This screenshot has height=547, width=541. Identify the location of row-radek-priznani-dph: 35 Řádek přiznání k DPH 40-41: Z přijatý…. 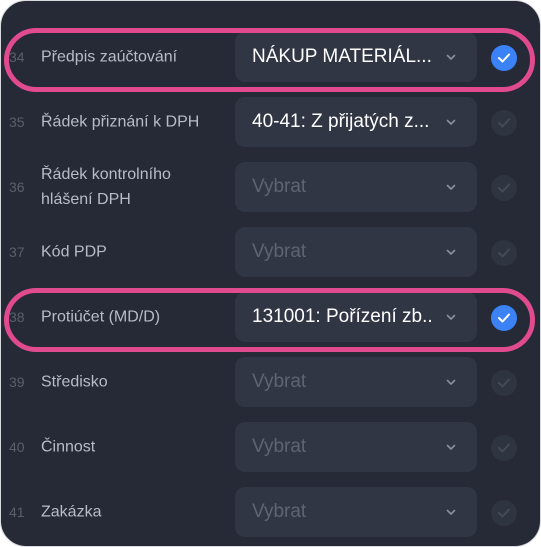
(270, 122).